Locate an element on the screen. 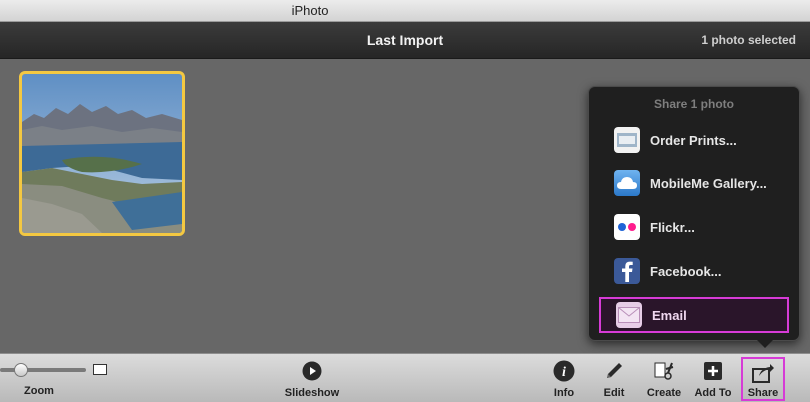 This screenshot has height=402, width=810. pencil-icon is located at coordinates (614, 371).